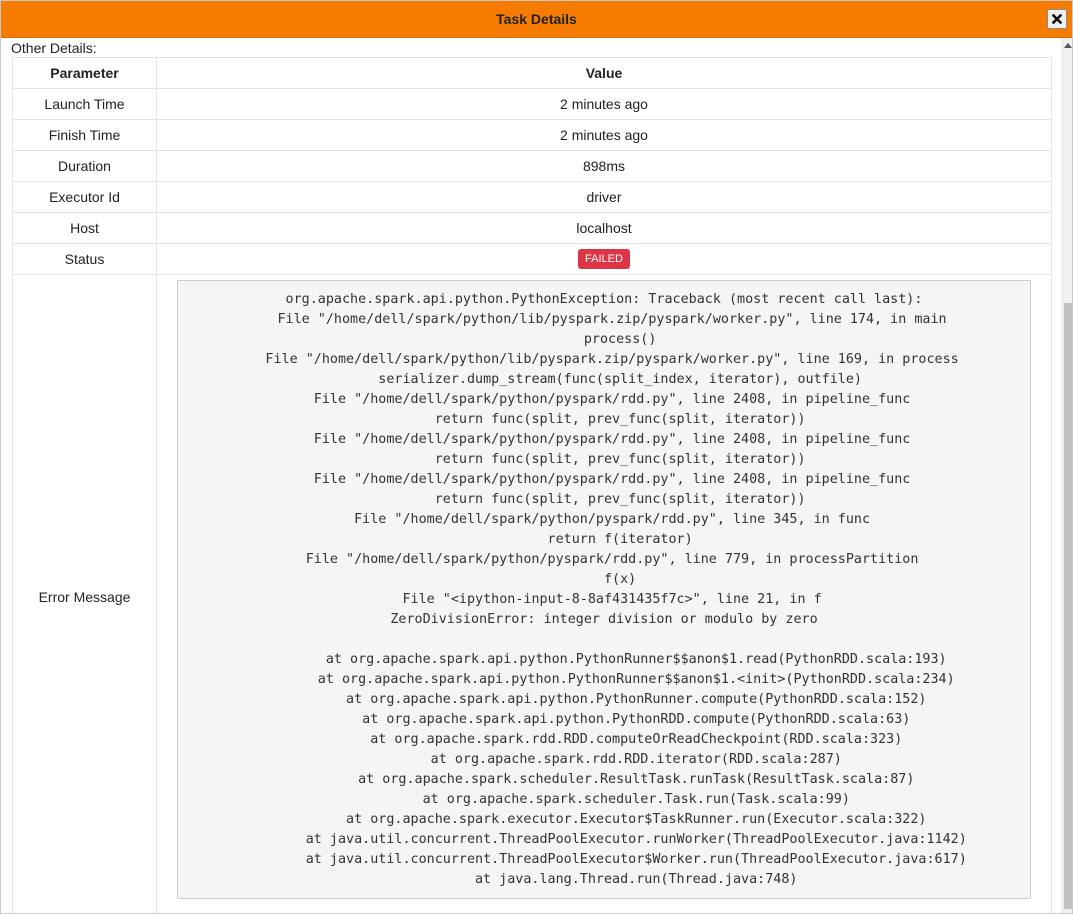 This screenshot has height=914, width=1073. Describe the element at coordinates (604, 104) in the screenshot. I see `value-launch-time: 2 minutes ago` at that location.